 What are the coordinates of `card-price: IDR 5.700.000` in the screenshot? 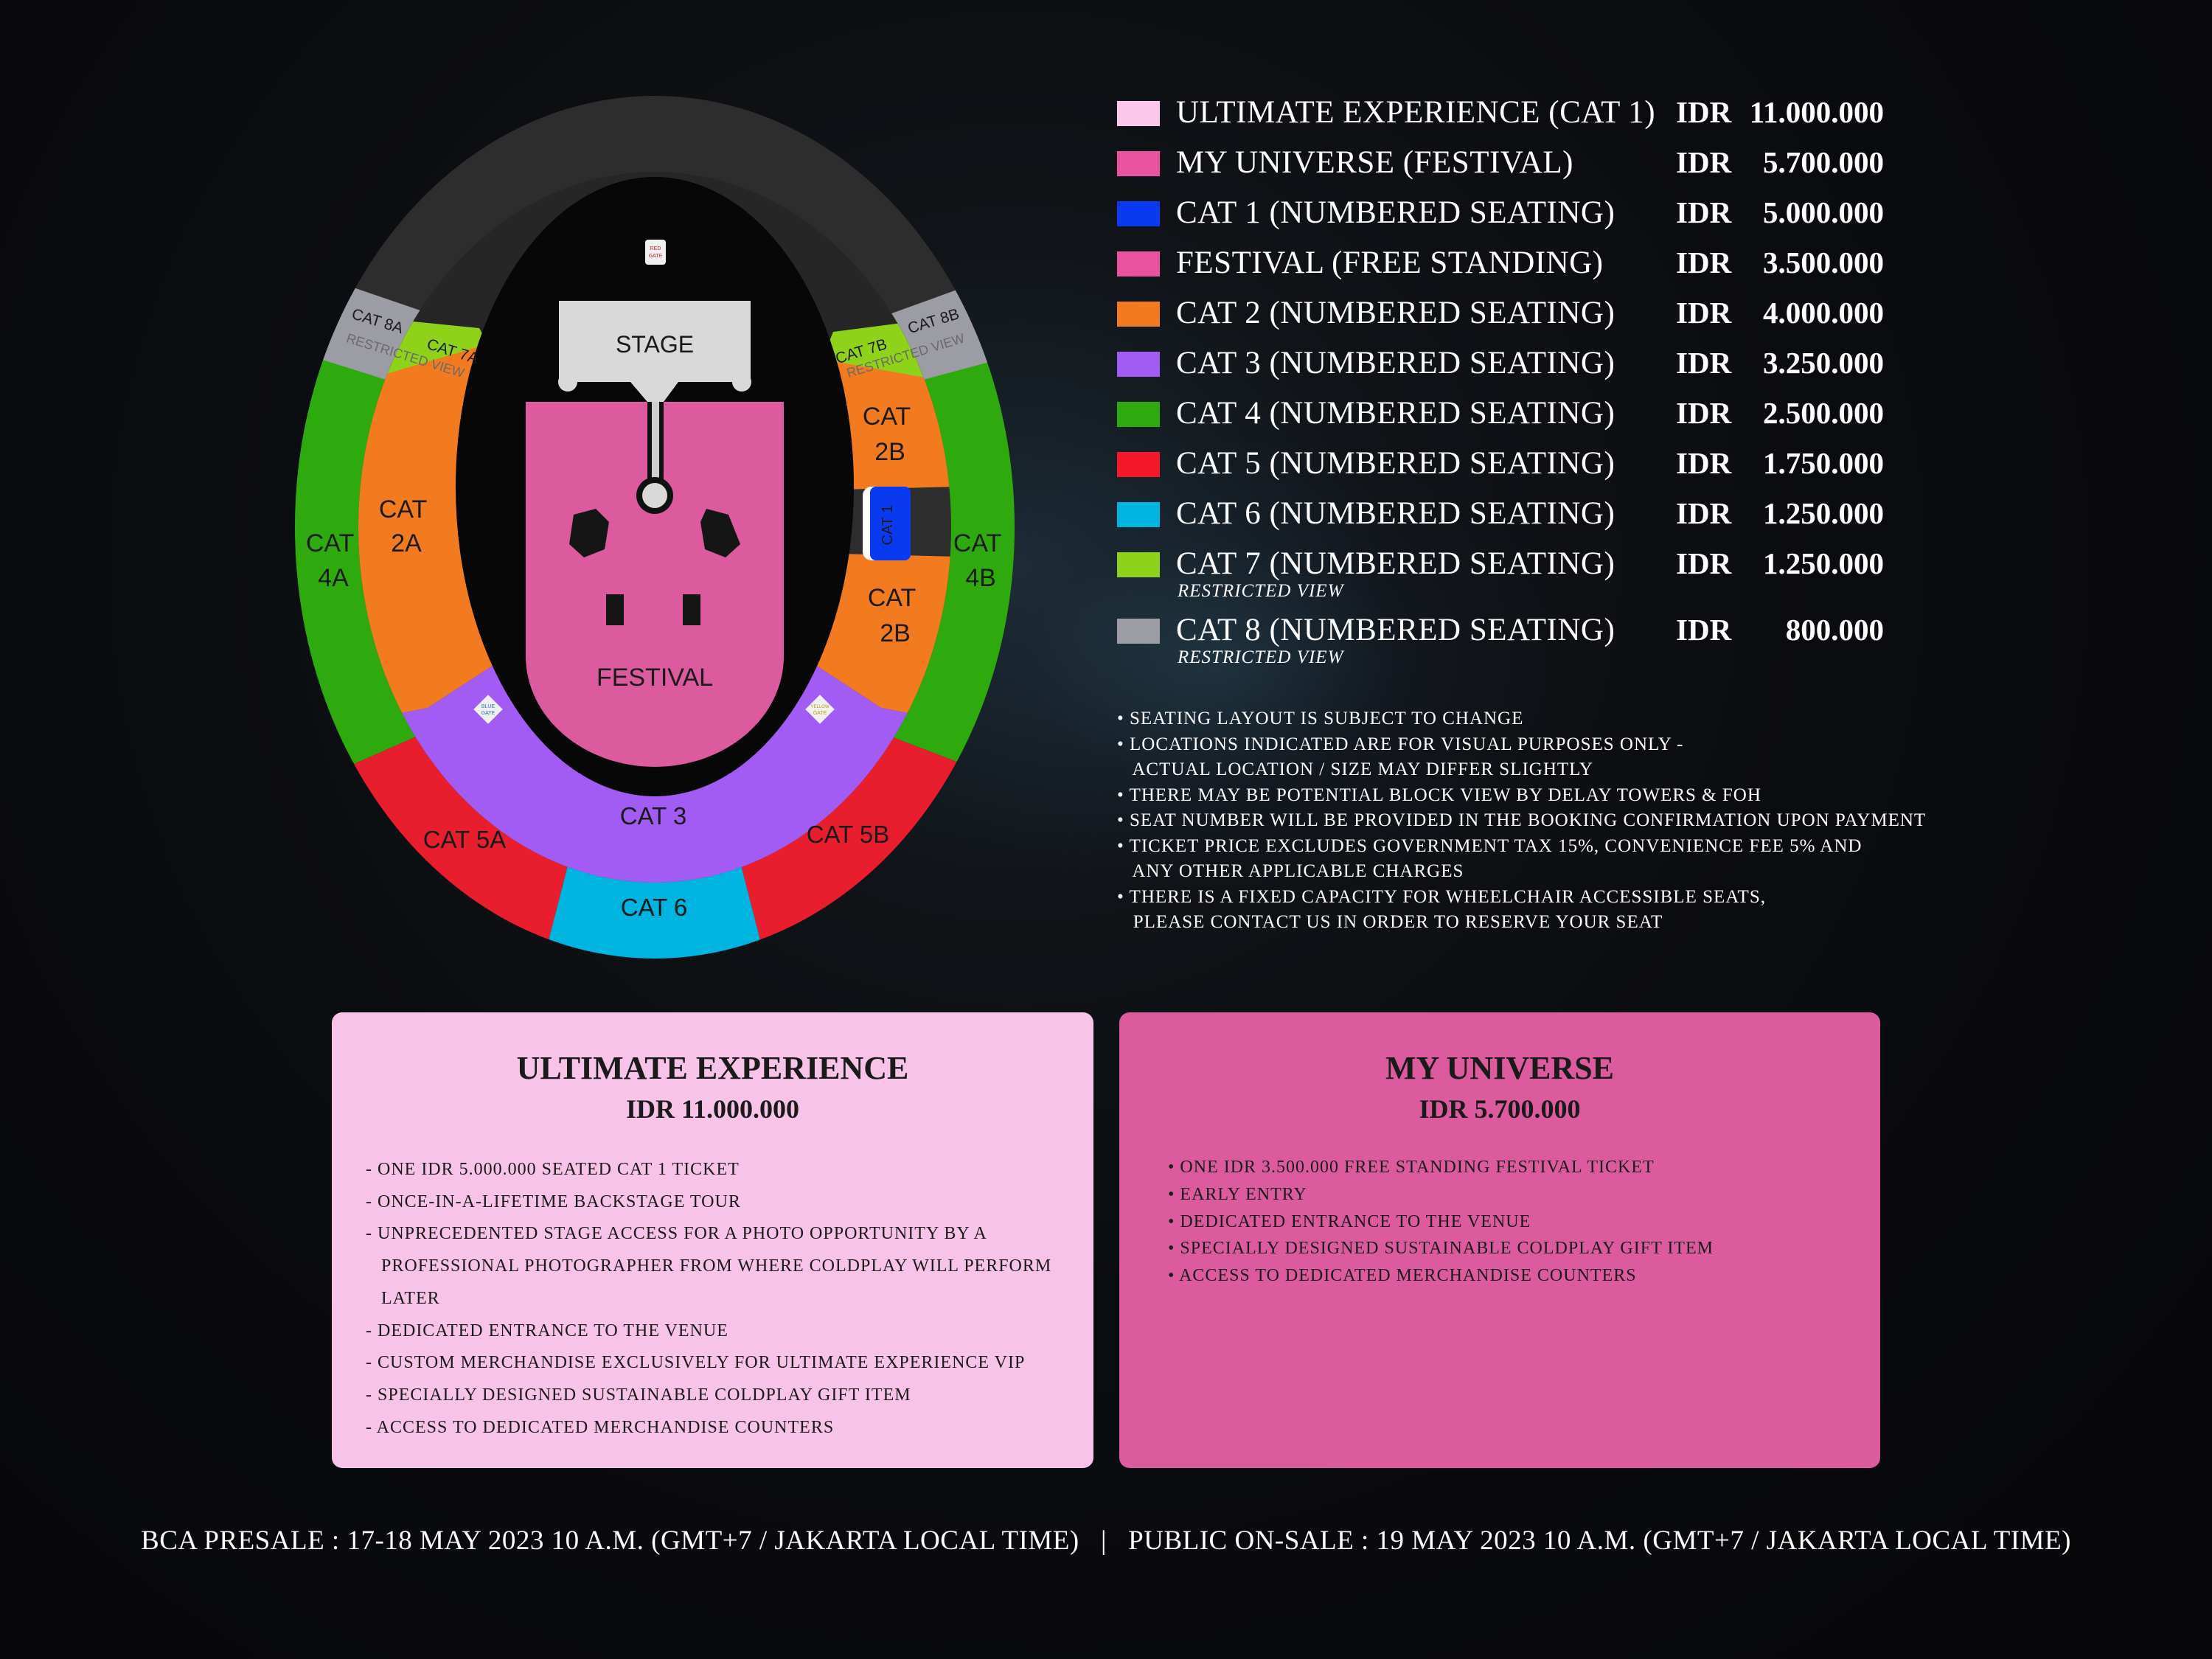 It's located at (1500, 1109).